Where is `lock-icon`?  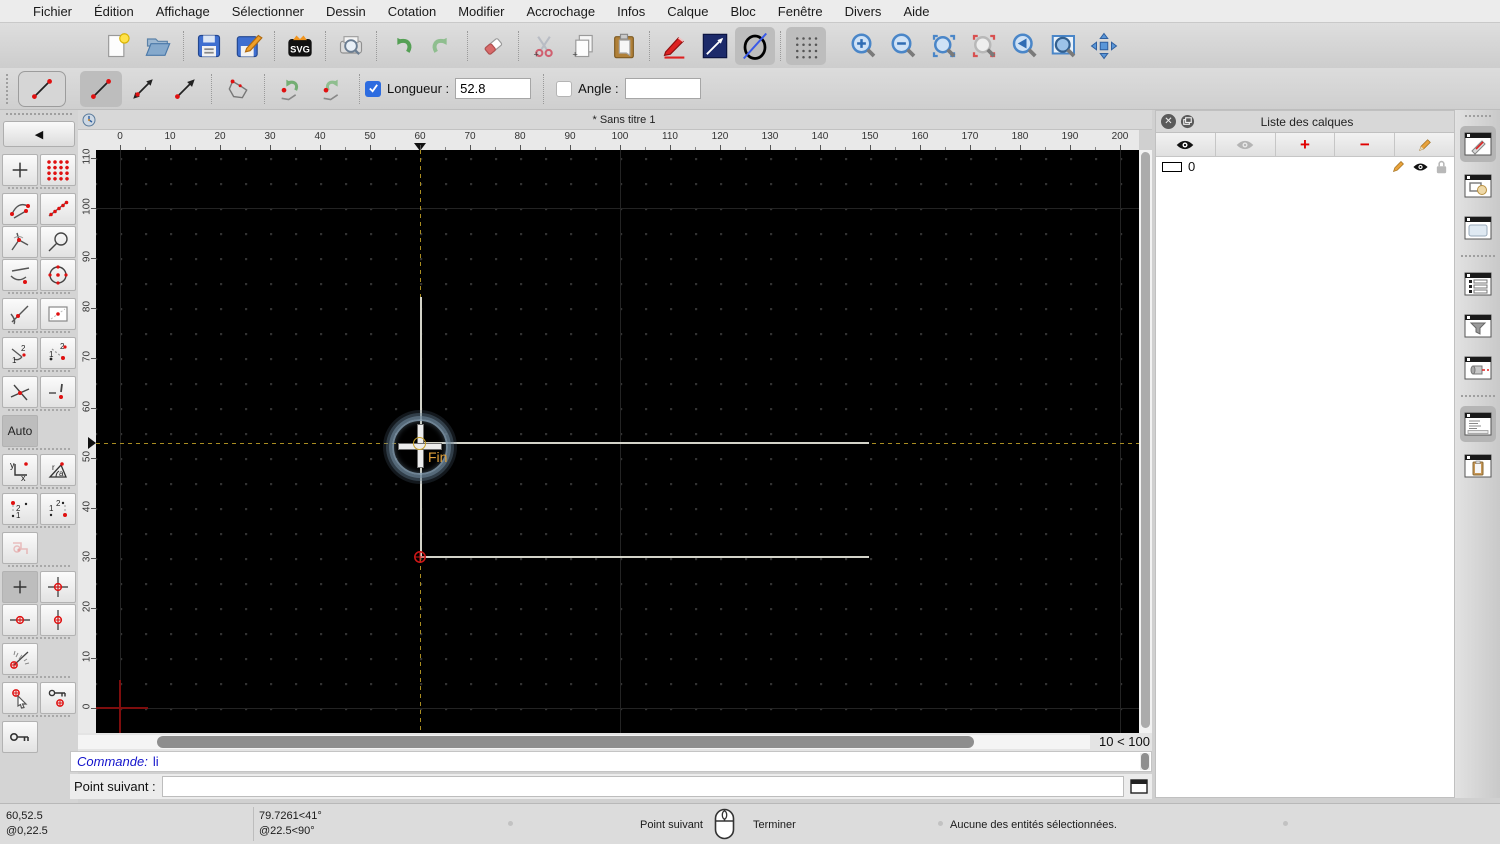
lock-icon is located at coordinates (1441, 167).